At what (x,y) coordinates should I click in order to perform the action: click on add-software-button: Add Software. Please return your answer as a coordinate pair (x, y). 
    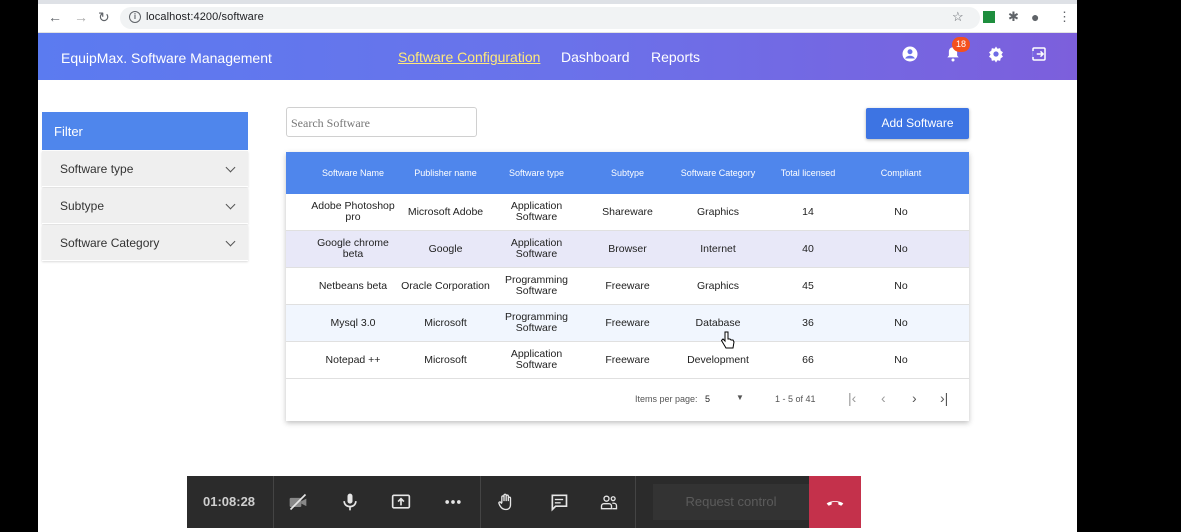
    Looking at the image, I should click on (917, 123).